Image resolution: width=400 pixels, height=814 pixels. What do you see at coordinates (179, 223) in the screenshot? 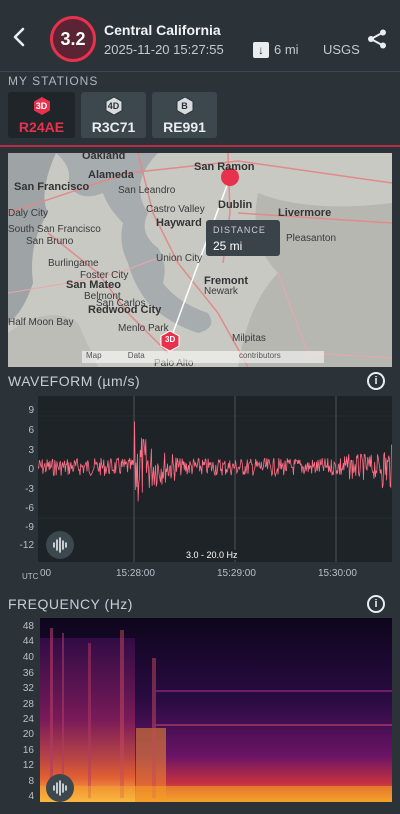
I see `map-label: Hayward` at bounding box center [179, 223].